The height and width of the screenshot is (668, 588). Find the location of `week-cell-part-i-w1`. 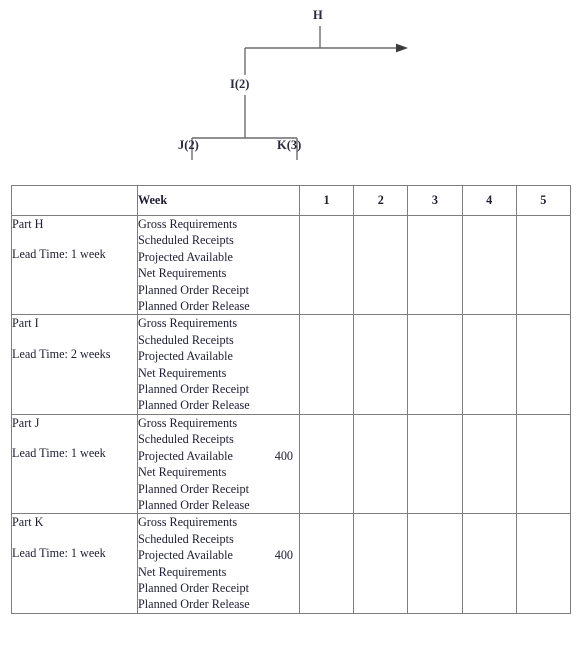

week-cell-part-i-w1 is located at coordinates (326, 364).